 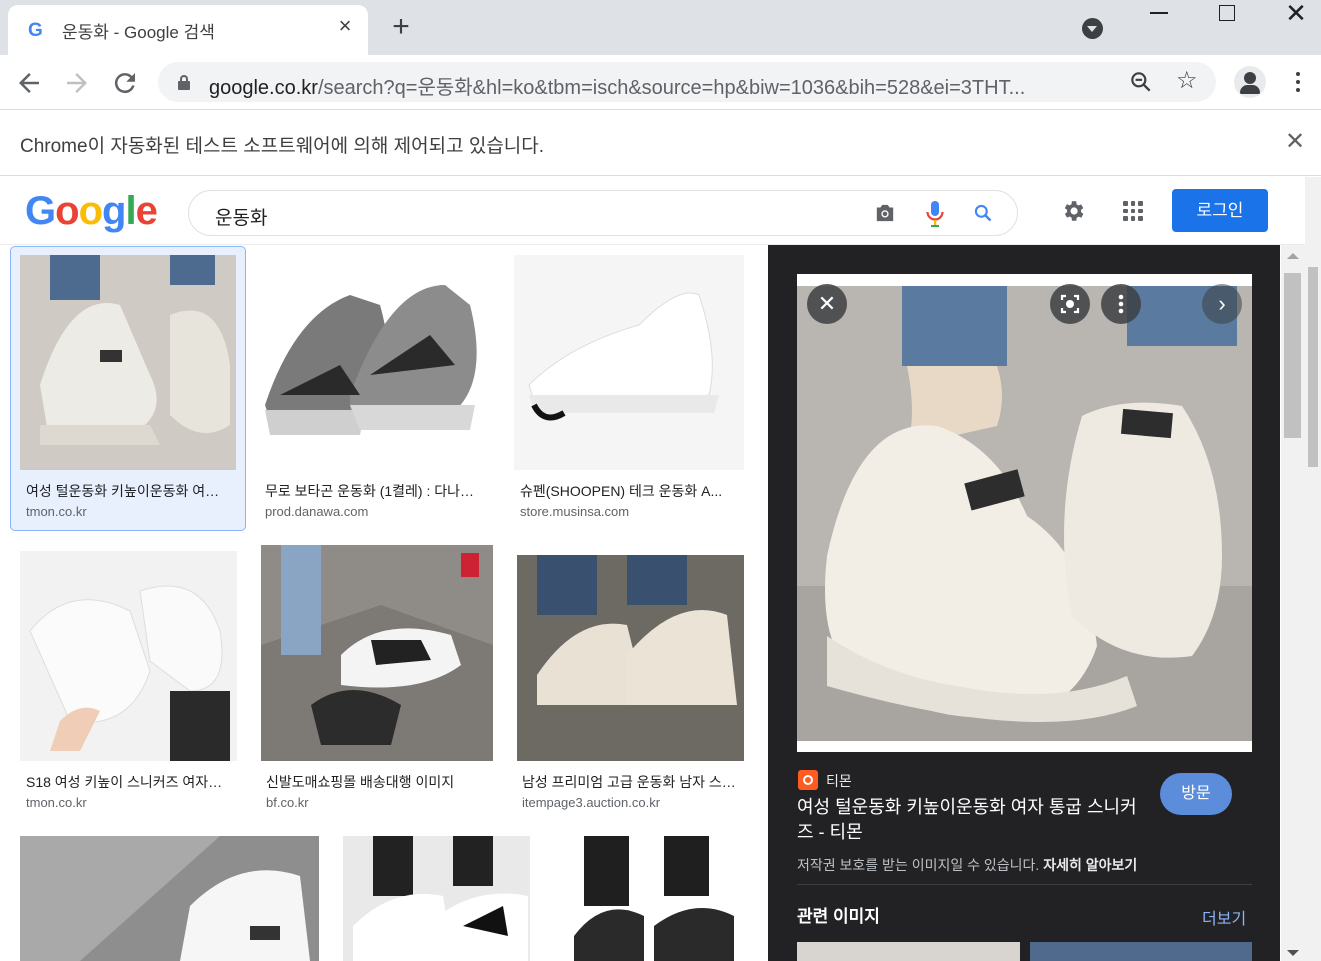 What do you see at coordinates (1296, 13) in the screenshot?
I see `window-close-button: ✕` at bounding box center [1296, 13].